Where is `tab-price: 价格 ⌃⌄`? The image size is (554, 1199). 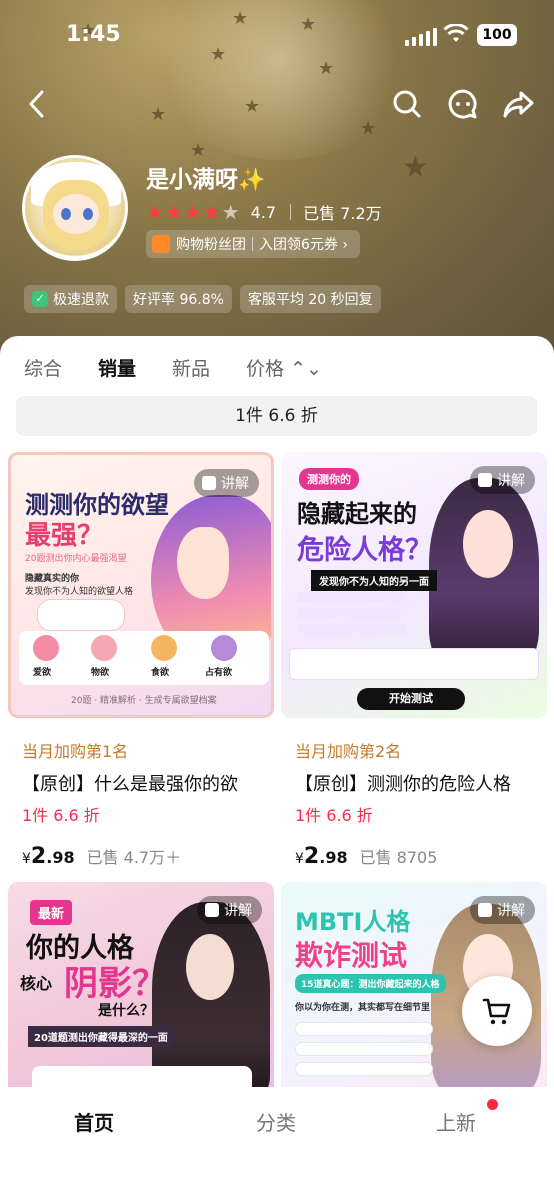
tab-price: 价格 ⌃⌄ is located at coordinates (284, 367).